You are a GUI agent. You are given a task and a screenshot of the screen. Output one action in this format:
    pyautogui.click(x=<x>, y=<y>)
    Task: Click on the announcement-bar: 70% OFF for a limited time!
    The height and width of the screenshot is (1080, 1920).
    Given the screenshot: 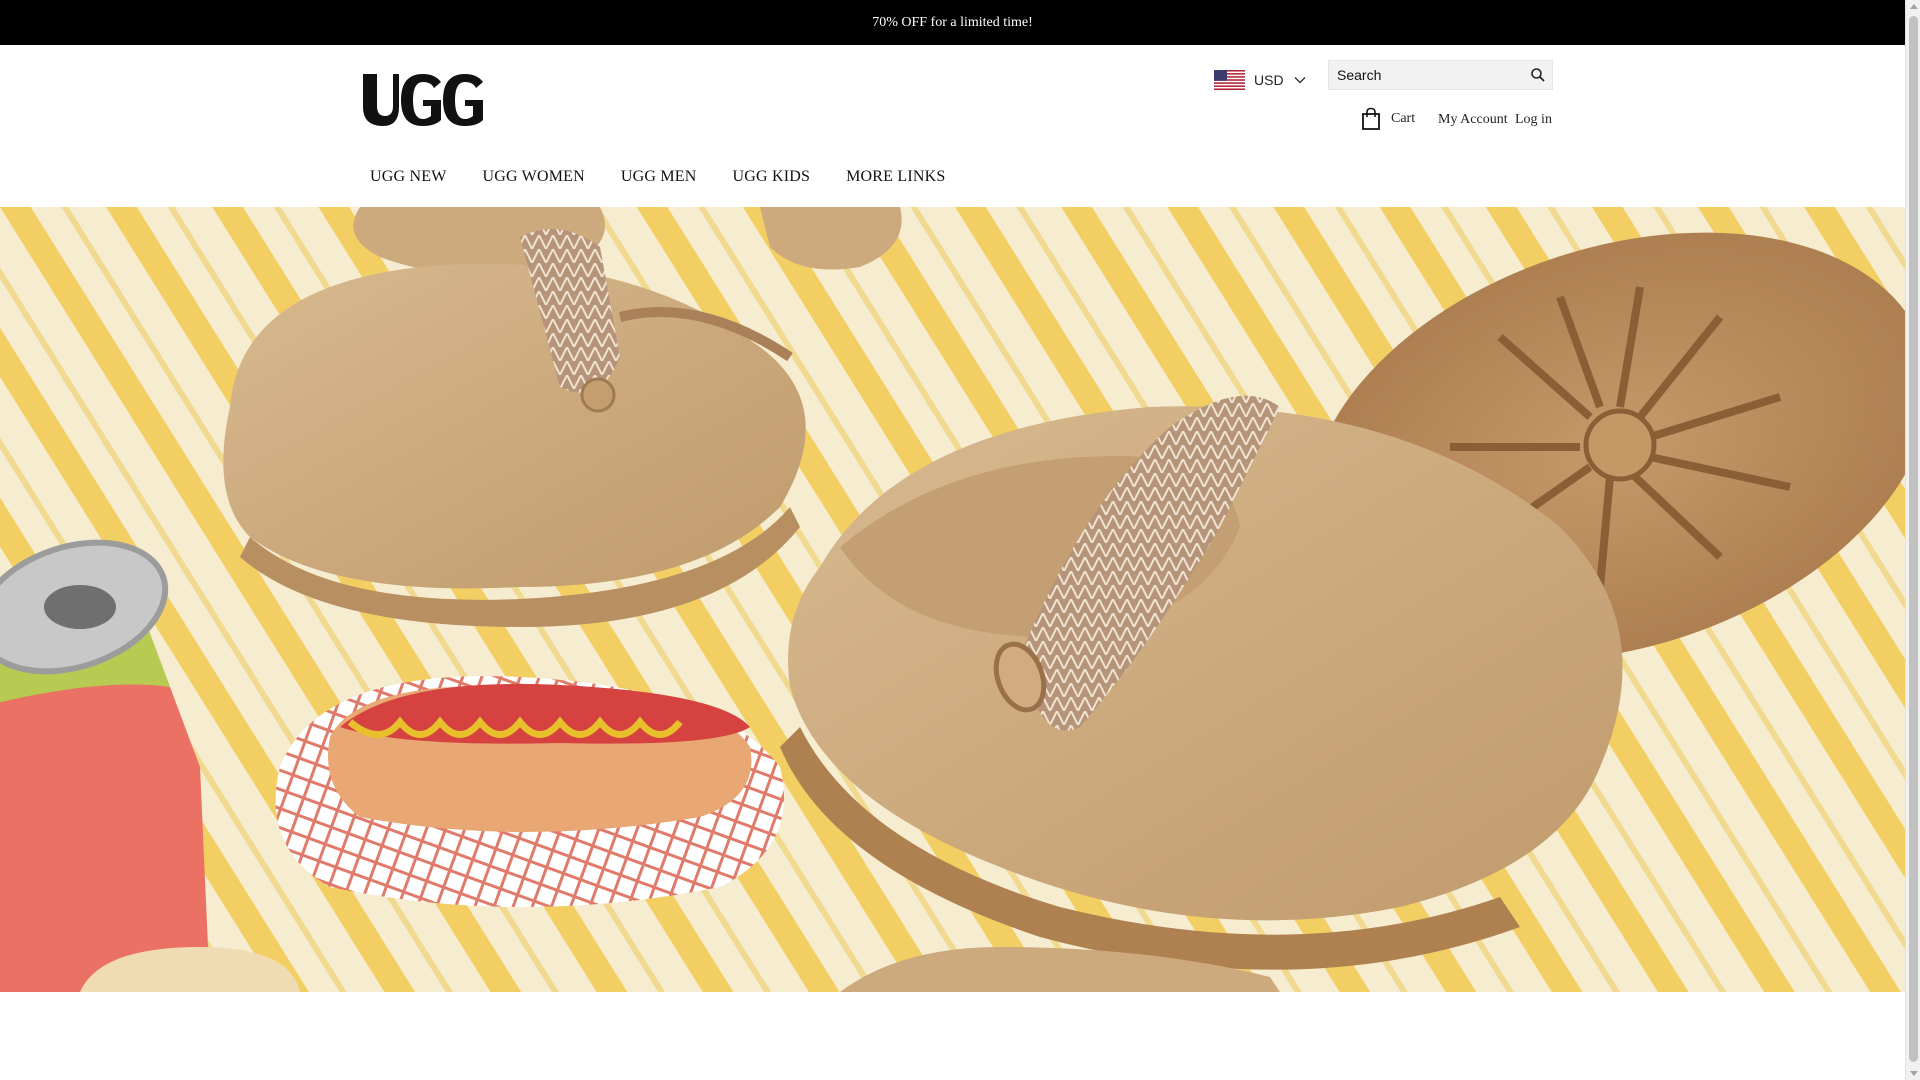 What is the action you would take?
    pyautogui.click(x=952, y=22)
    